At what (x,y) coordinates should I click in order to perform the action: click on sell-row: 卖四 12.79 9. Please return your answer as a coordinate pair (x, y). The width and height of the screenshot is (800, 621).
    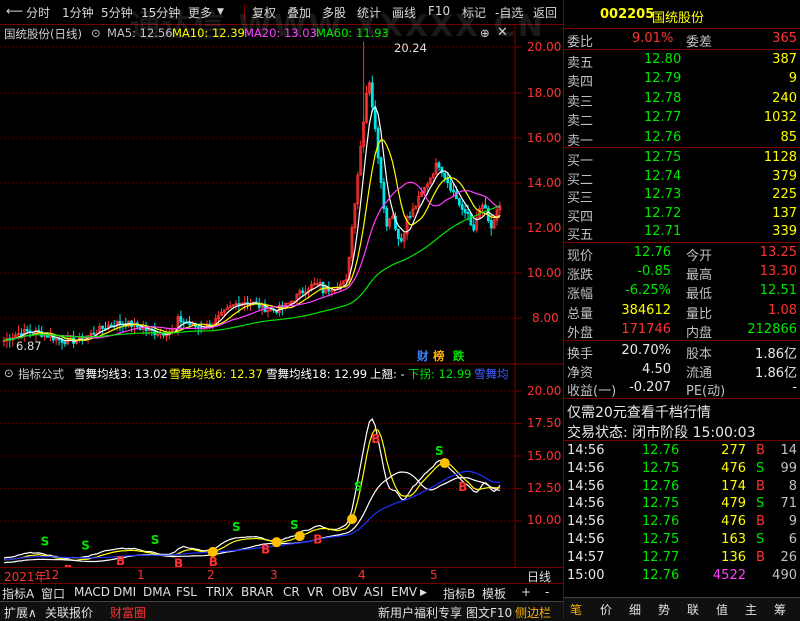
    Looking at the image, I should click on (682, 79).